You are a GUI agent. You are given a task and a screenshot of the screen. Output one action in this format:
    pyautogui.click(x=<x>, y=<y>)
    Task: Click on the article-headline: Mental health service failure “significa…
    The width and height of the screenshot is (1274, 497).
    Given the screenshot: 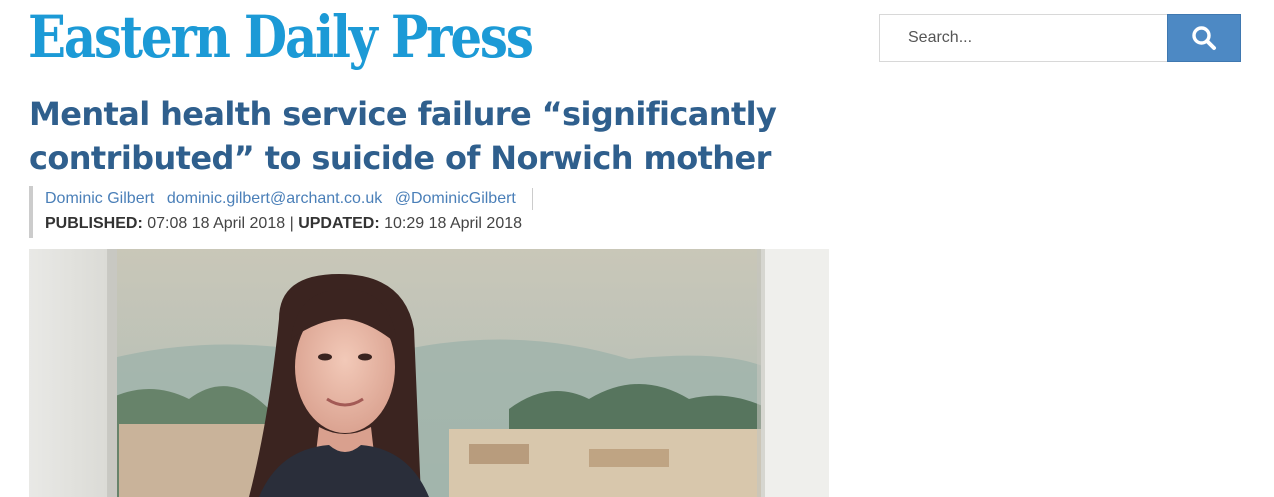 What is the action you would take?
    pyautogui.click(x=403, y=136)
    